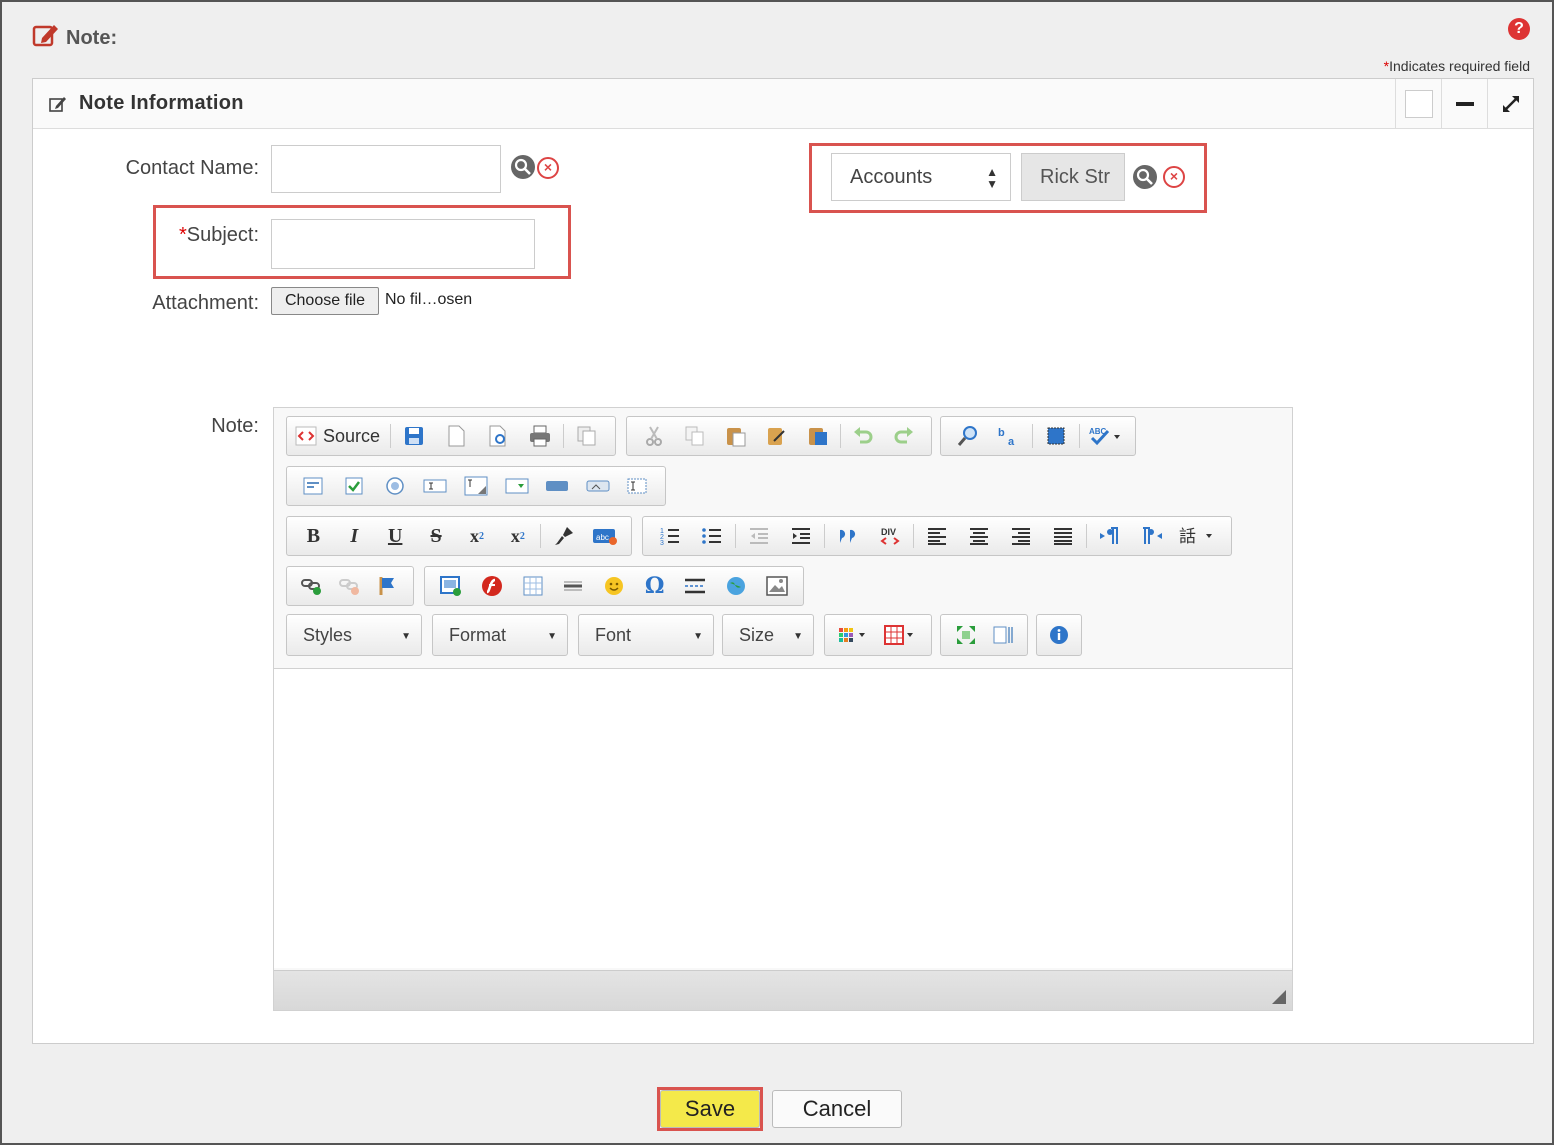  What do you see at coordinates (388, 586) in the screenshot?
I see `anchor-button` at bounding box center [388, 586].